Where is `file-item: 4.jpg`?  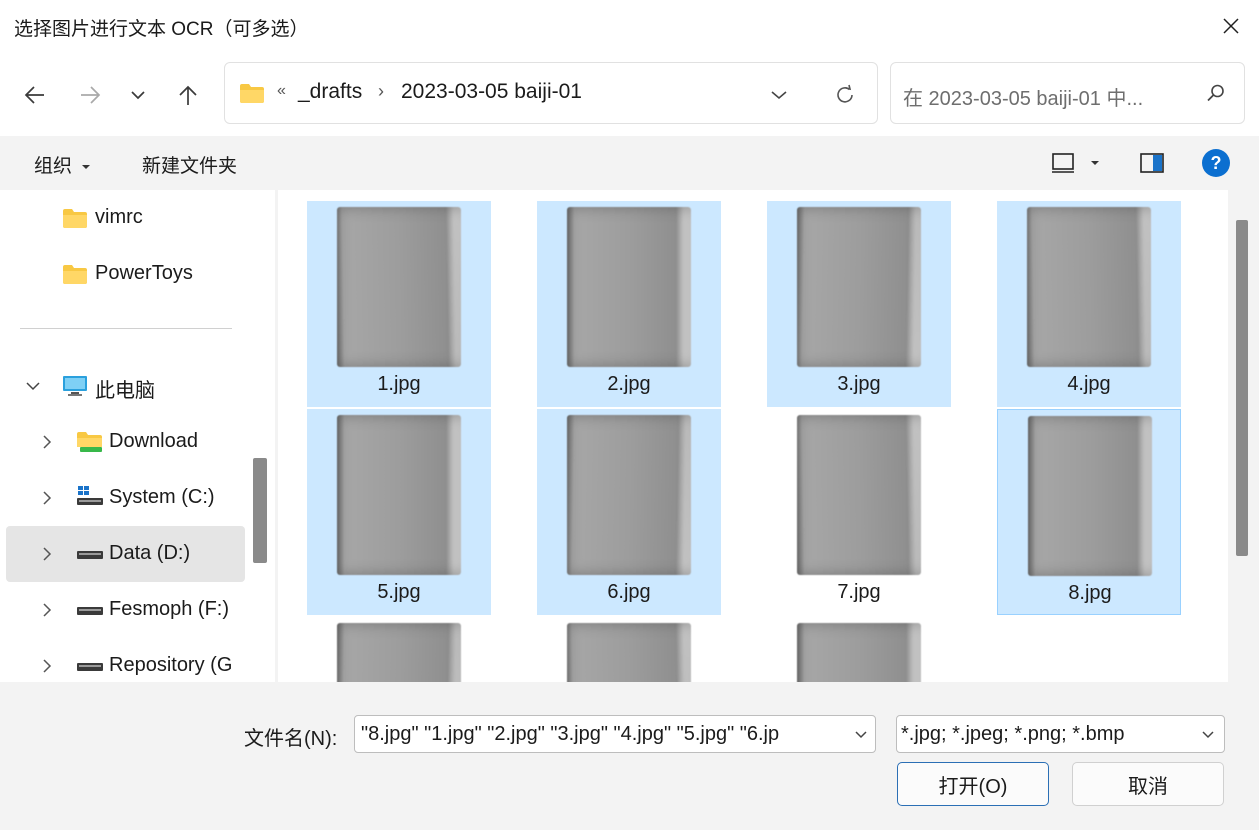 file-item: 4.jpg is located at coordinates (1089, 304).